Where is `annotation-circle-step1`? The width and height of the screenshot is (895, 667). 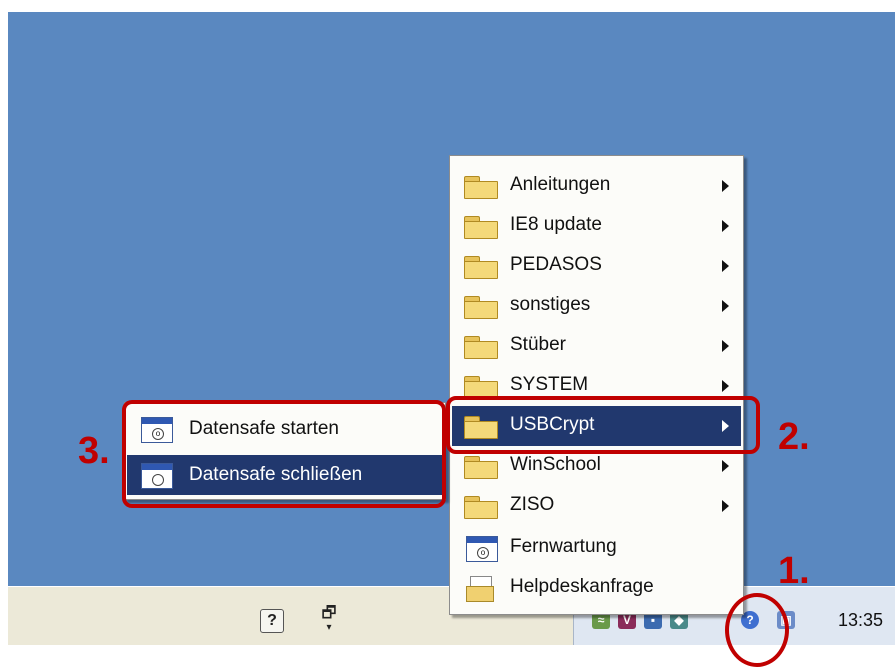 annotation-circle-step1 is located at coordinates (757, 630).